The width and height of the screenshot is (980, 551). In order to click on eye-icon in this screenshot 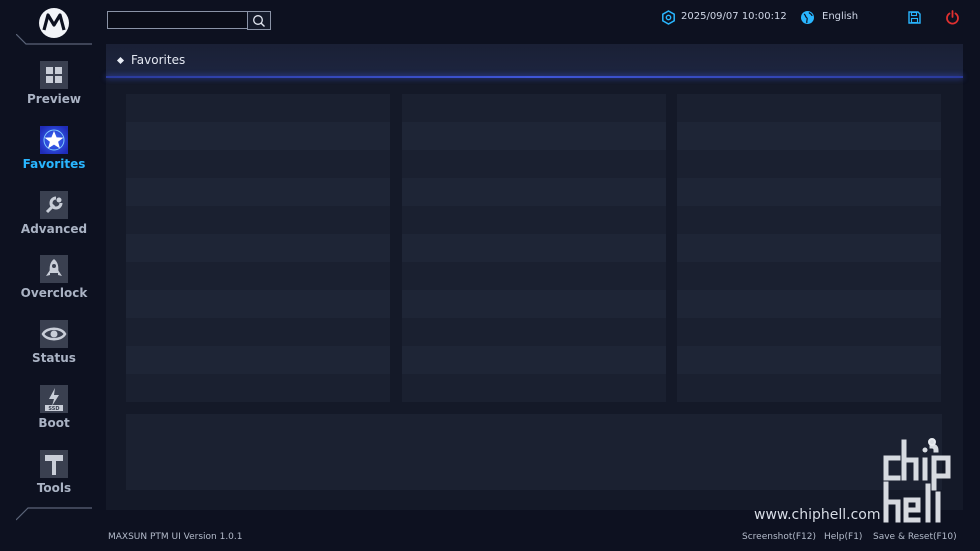, I will do `click(54, 334)`.